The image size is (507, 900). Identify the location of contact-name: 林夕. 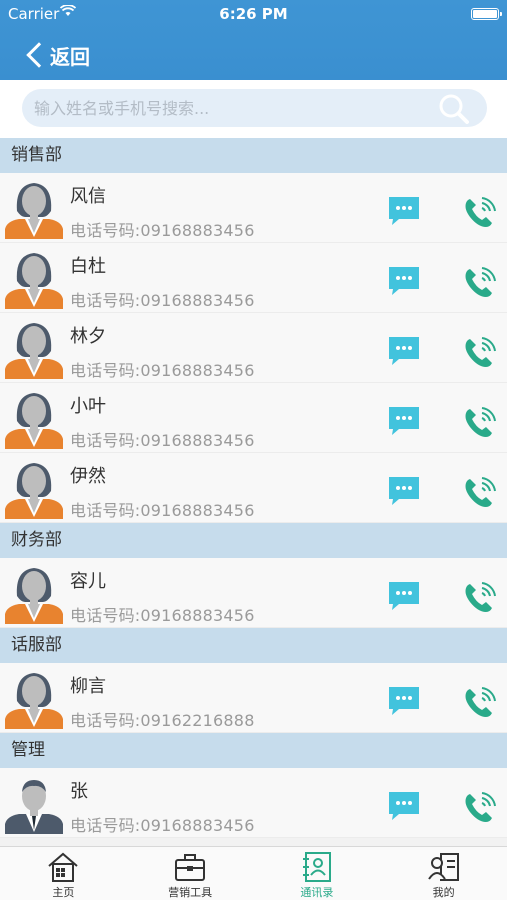
(88, 336).